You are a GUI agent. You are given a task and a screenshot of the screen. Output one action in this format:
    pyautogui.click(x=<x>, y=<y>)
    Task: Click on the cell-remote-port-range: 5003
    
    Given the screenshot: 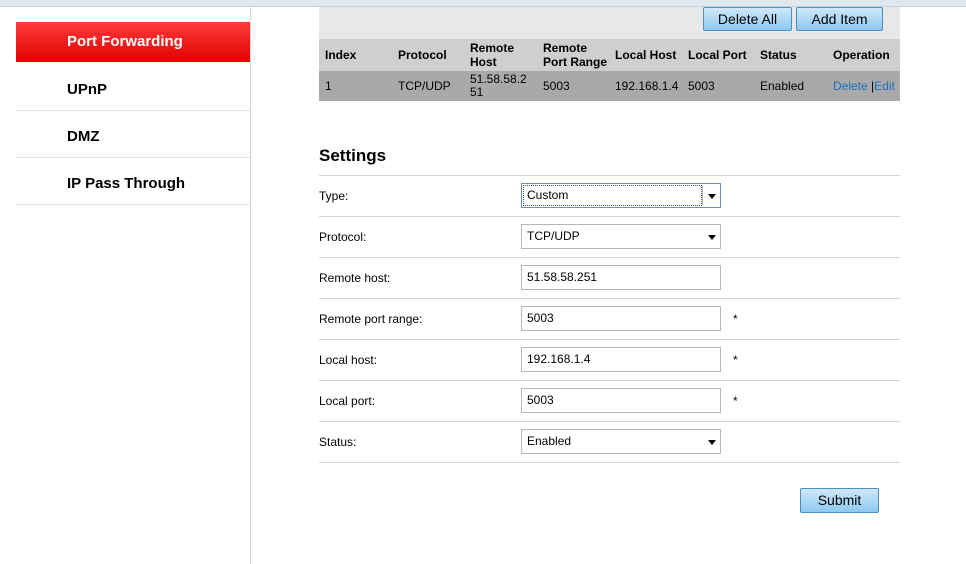 What is the action you would take?
    pyautogui.click(x=573, y=86)
    